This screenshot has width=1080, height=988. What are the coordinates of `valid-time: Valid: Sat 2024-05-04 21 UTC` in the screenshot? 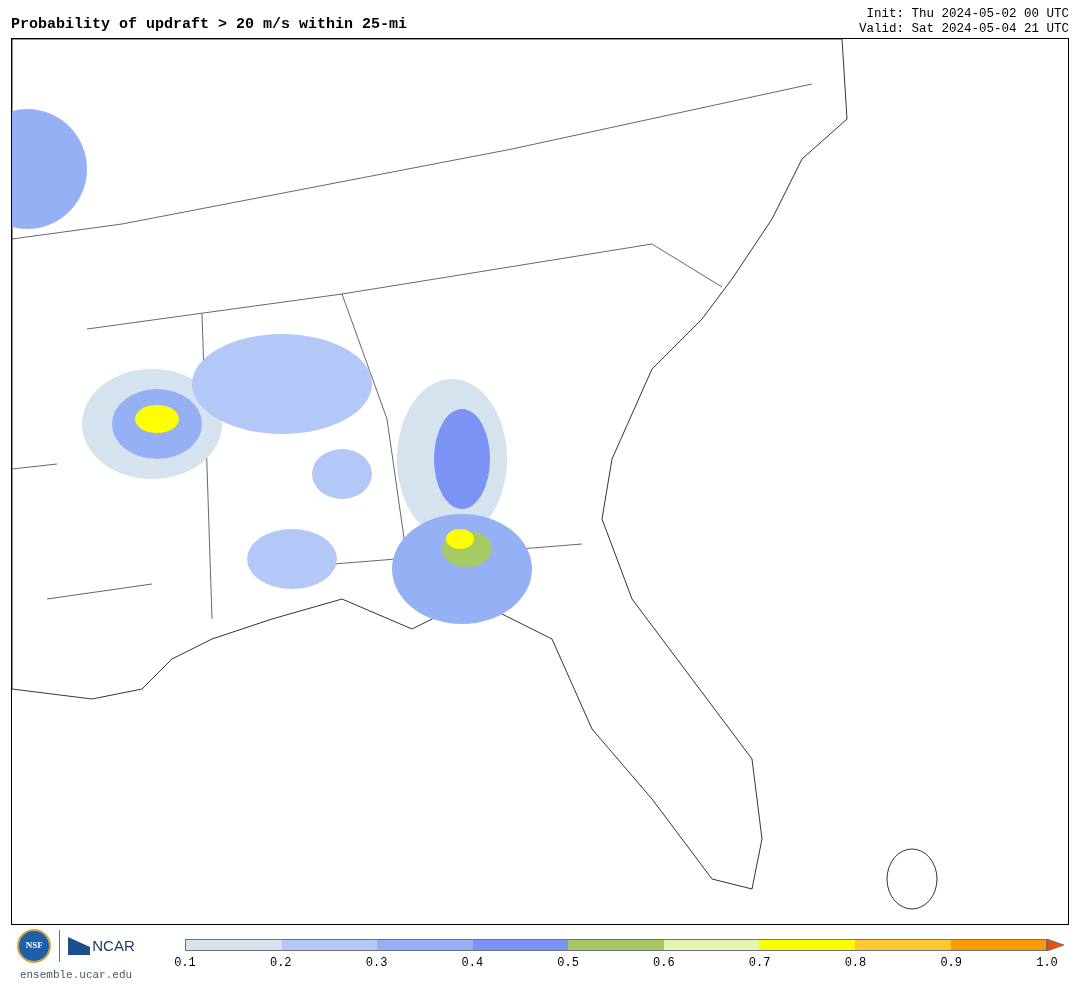 It's located at (963, 29).